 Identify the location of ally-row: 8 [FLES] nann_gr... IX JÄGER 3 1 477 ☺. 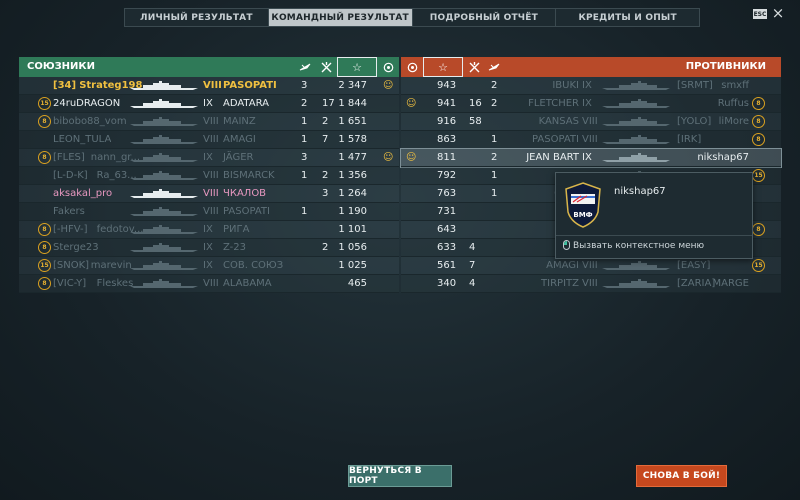
(209, 158).